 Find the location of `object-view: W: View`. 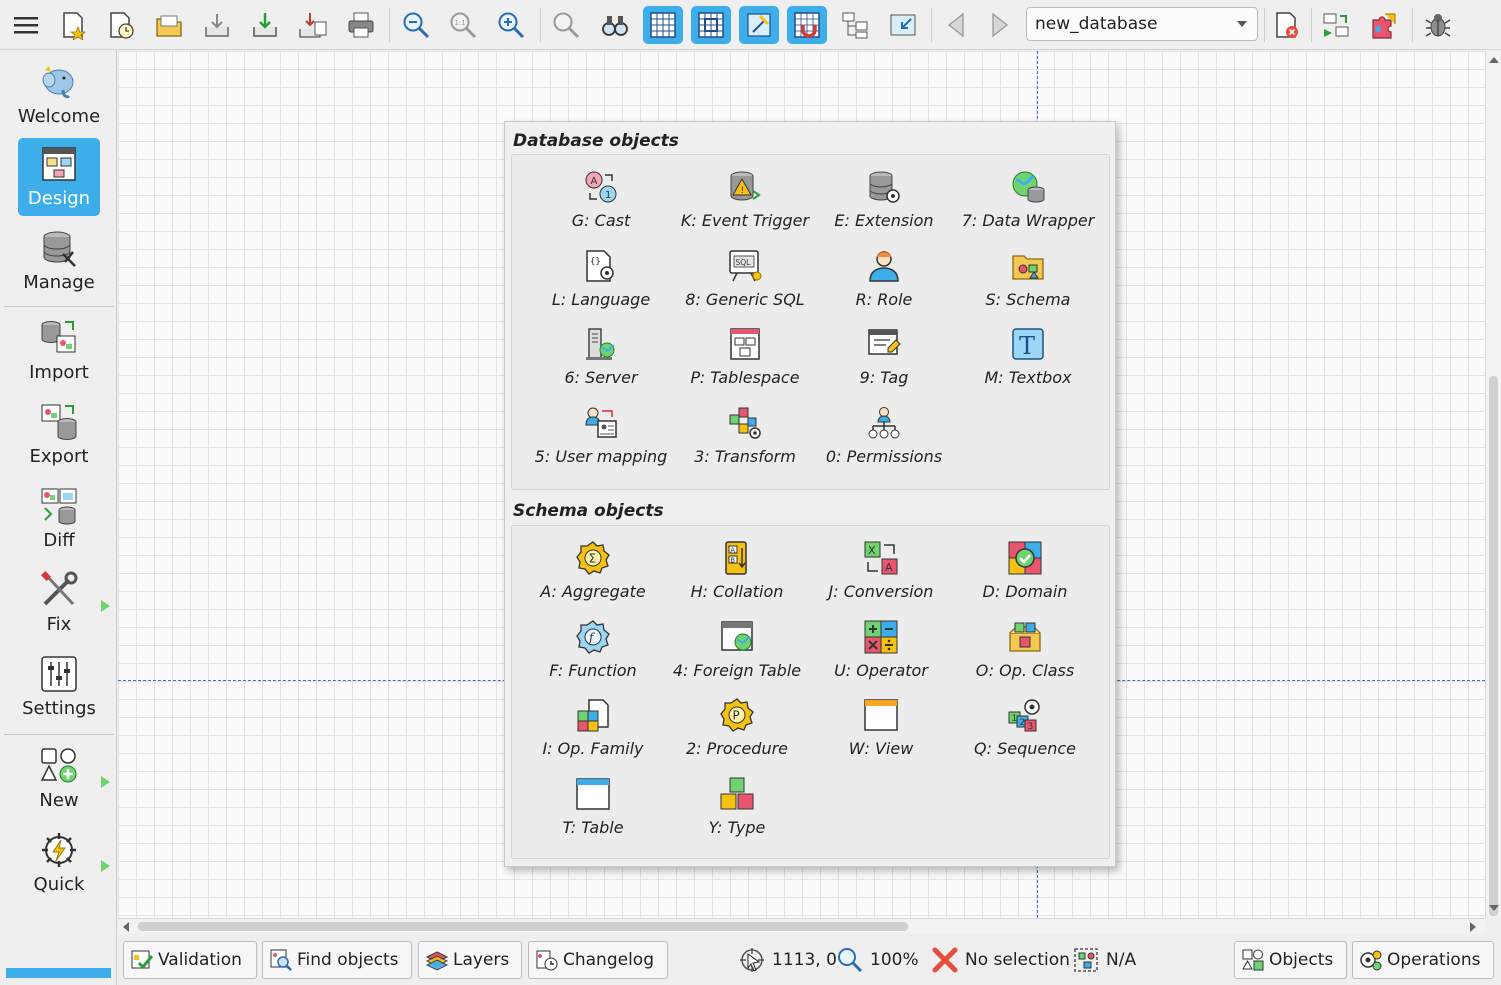

object-view: W: View is located at coordinates (881, 732).